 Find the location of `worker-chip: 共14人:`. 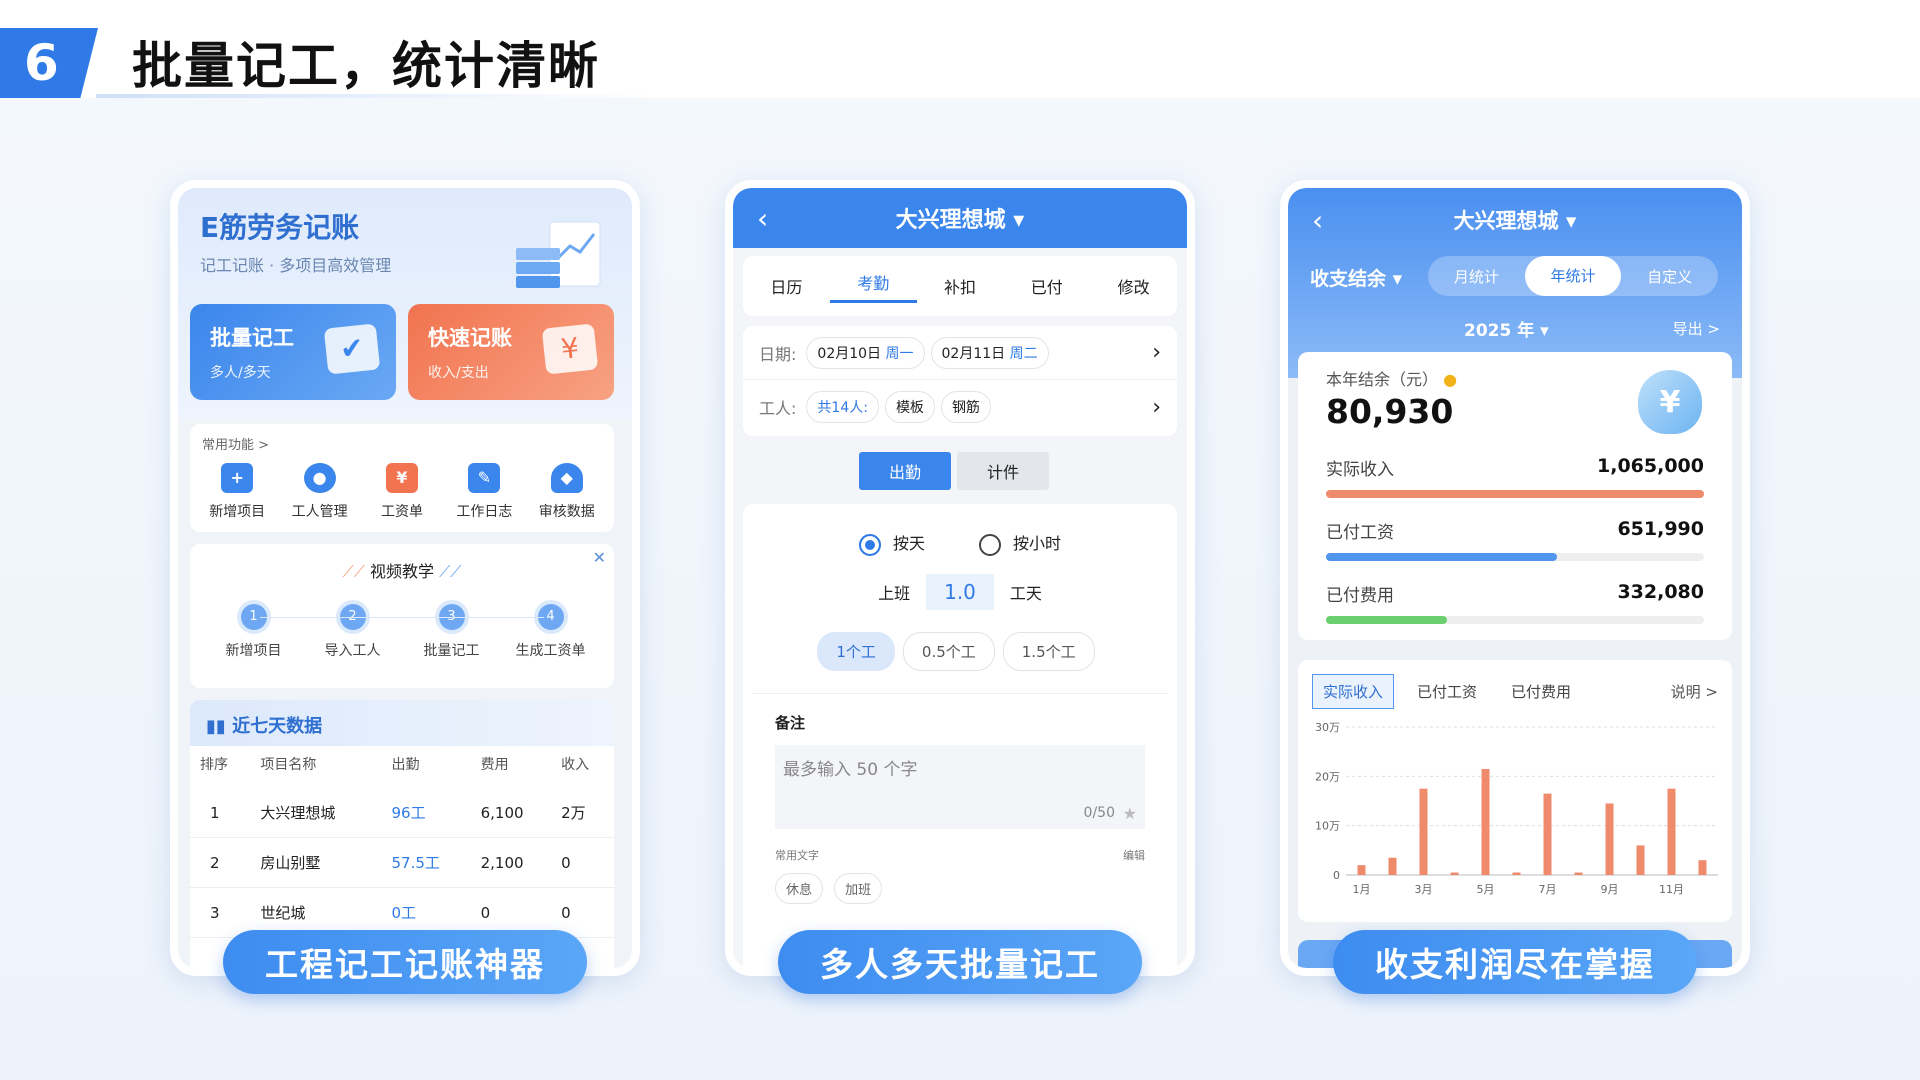

worker-chip: 共14人: is located at coordinates (842, 407).